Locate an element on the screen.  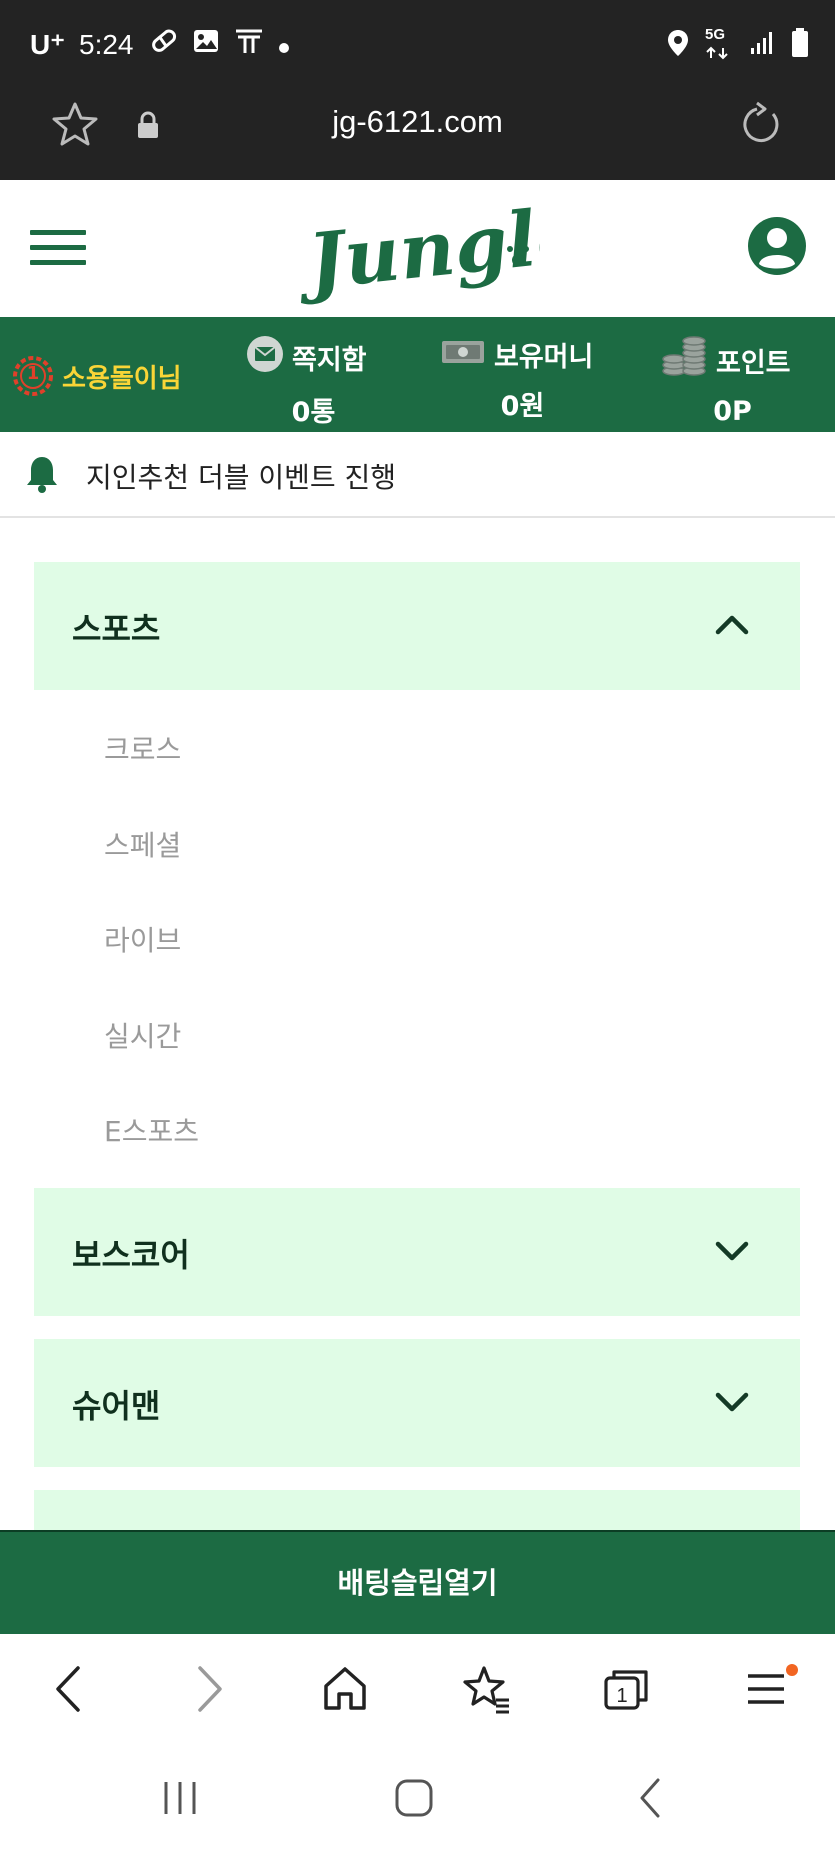
status-bar: U⁺ 5:24 5G is located at coordinates (417, 45).